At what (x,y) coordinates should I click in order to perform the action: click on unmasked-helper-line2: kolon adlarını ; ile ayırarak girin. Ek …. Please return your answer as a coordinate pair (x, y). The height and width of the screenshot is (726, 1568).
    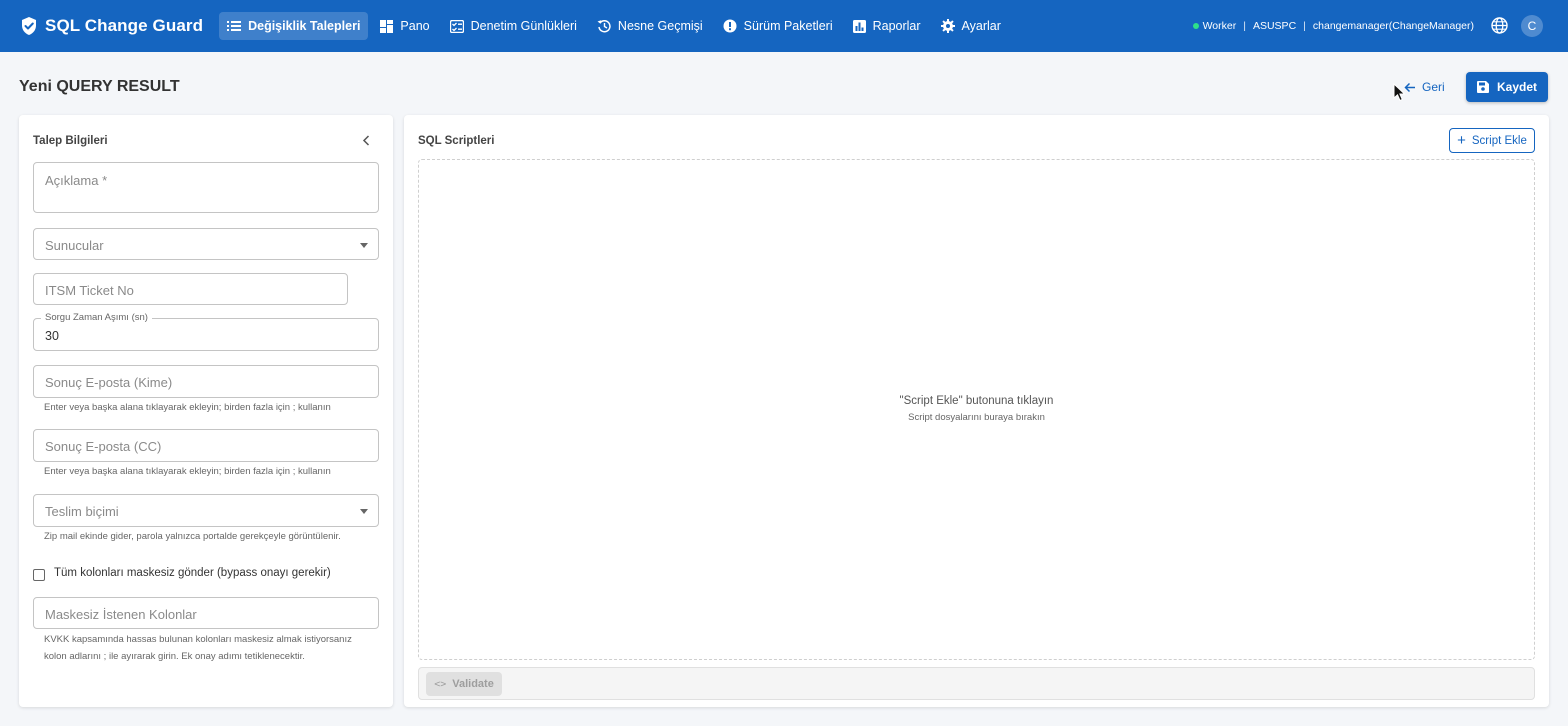
    Looking at the image, I should click on (174, 656).